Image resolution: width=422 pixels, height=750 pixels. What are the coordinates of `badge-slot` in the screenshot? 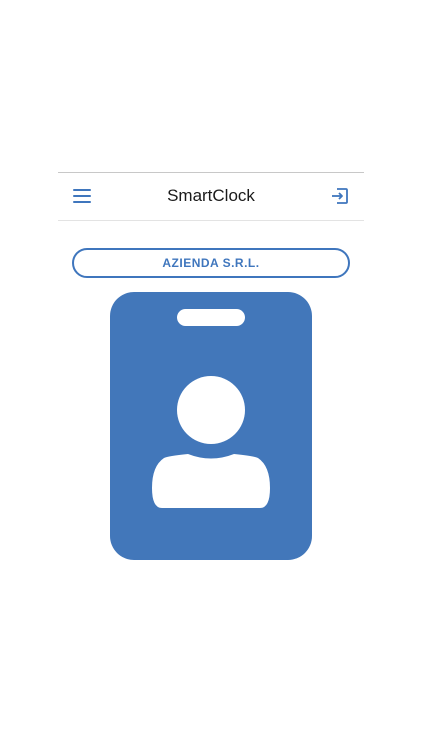 It's located at (211, 317).